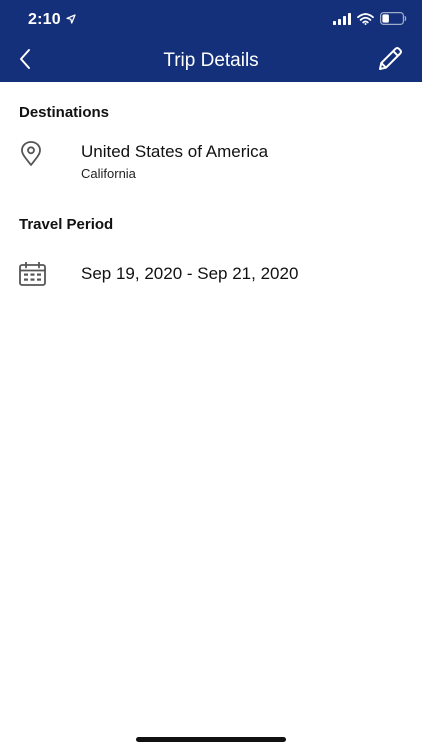  I want to click on navigation-bar: Trip Details, so click(211, 61).